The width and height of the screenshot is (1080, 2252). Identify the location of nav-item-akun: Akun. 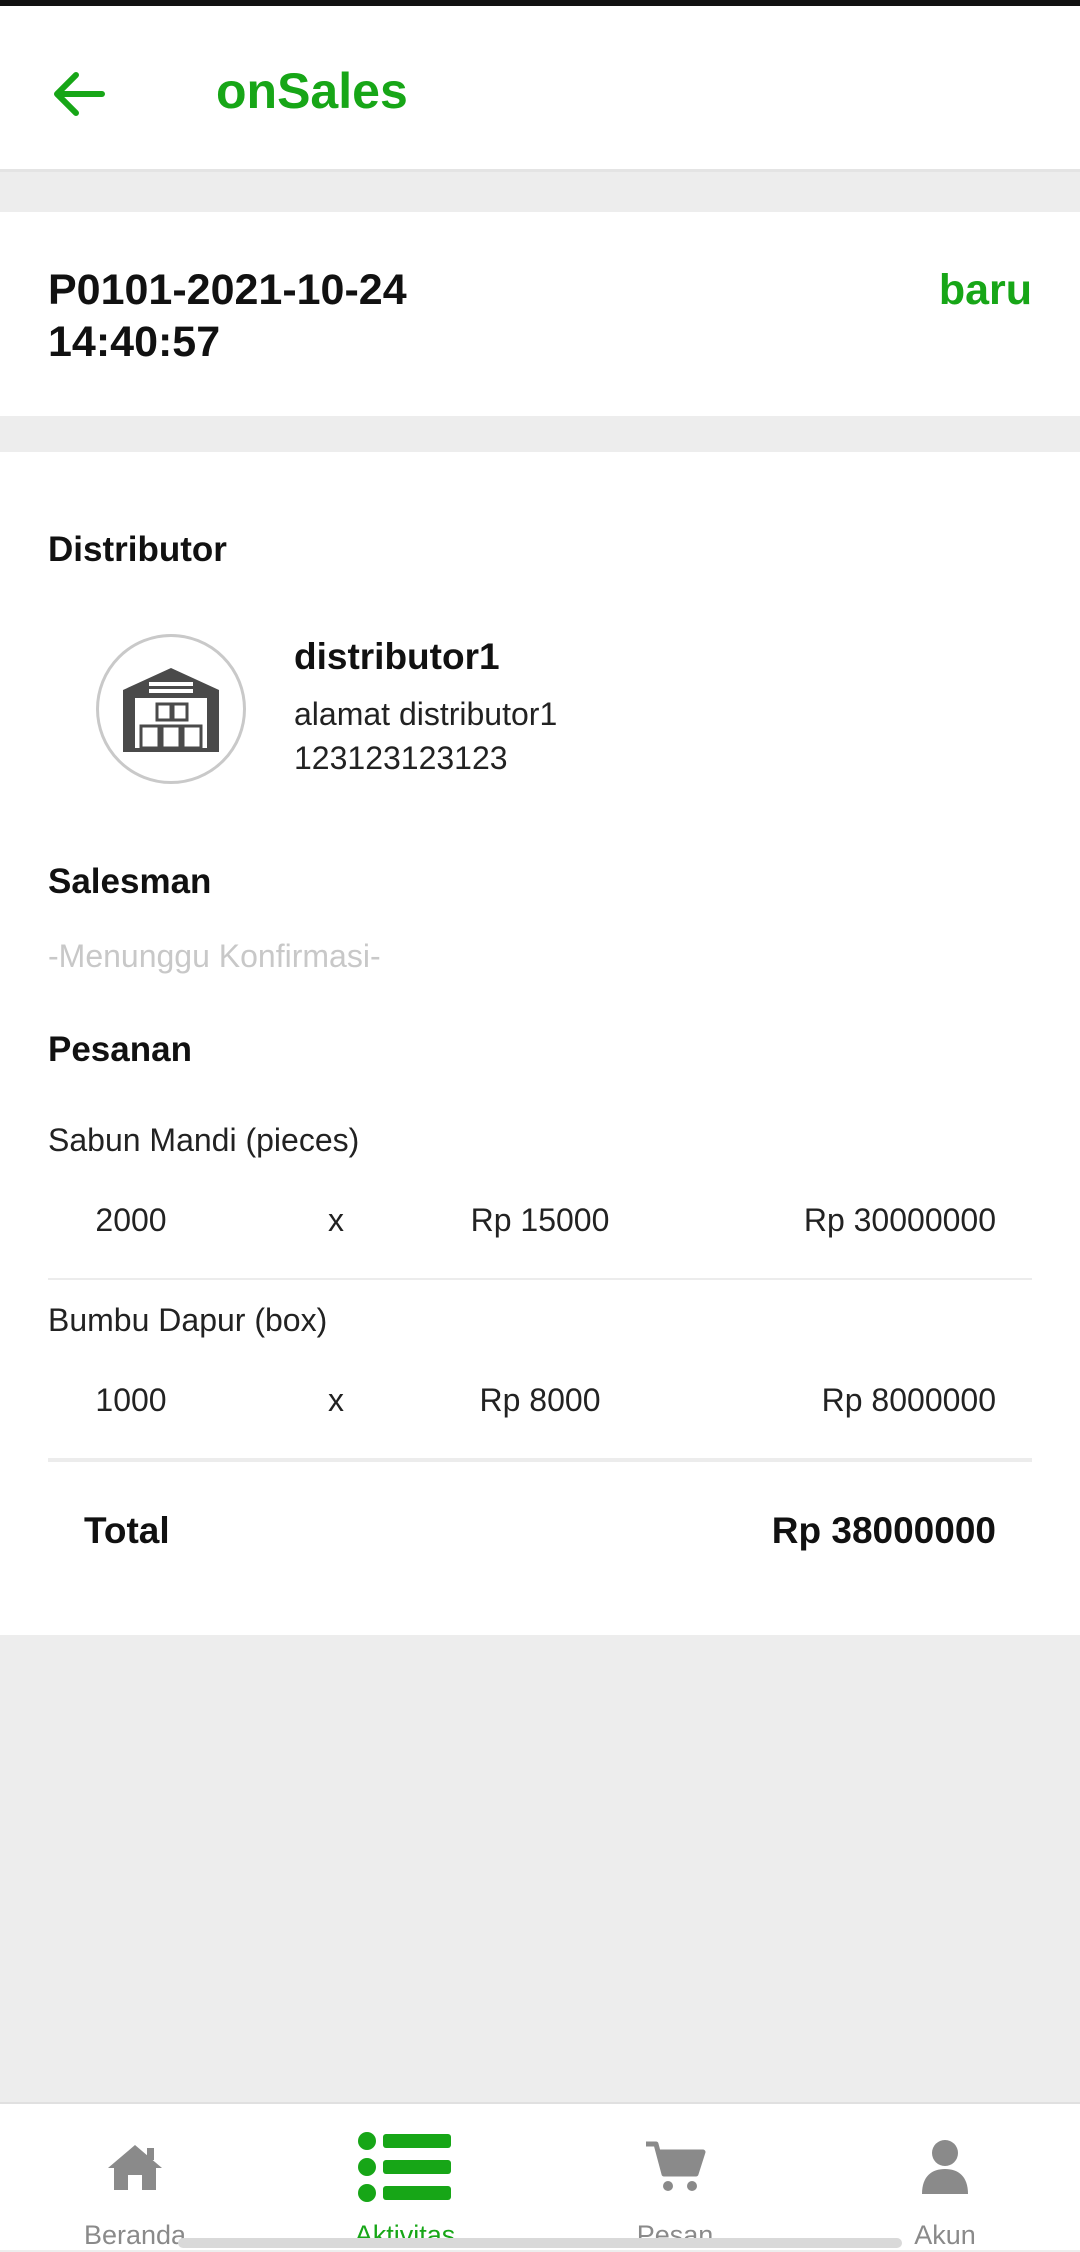
(945, 2178).